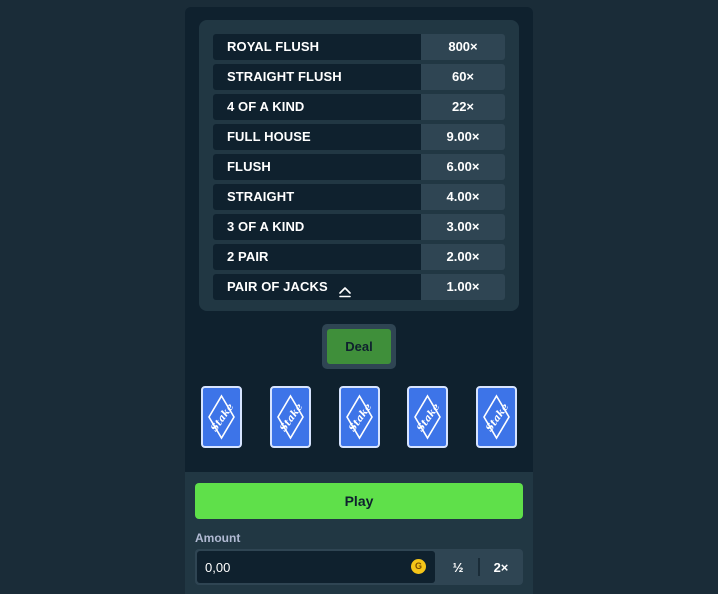  Describe the element at coordinates (345, 289) in the screenshot. I see `chevron-up-icon` at that location.